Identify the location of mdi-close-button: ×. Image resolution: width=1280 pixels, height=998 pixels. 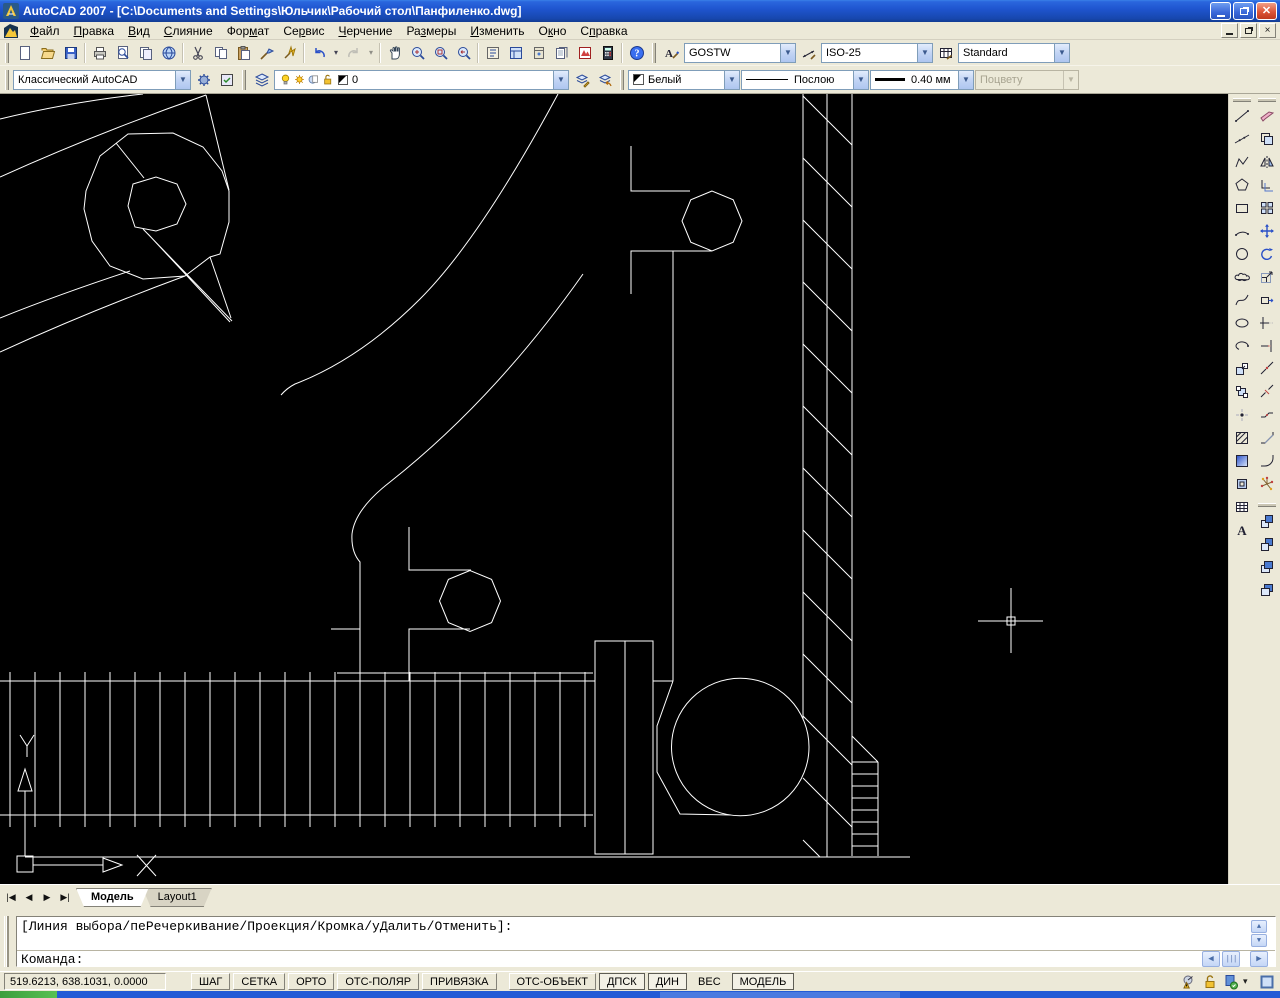
(1267, 30).